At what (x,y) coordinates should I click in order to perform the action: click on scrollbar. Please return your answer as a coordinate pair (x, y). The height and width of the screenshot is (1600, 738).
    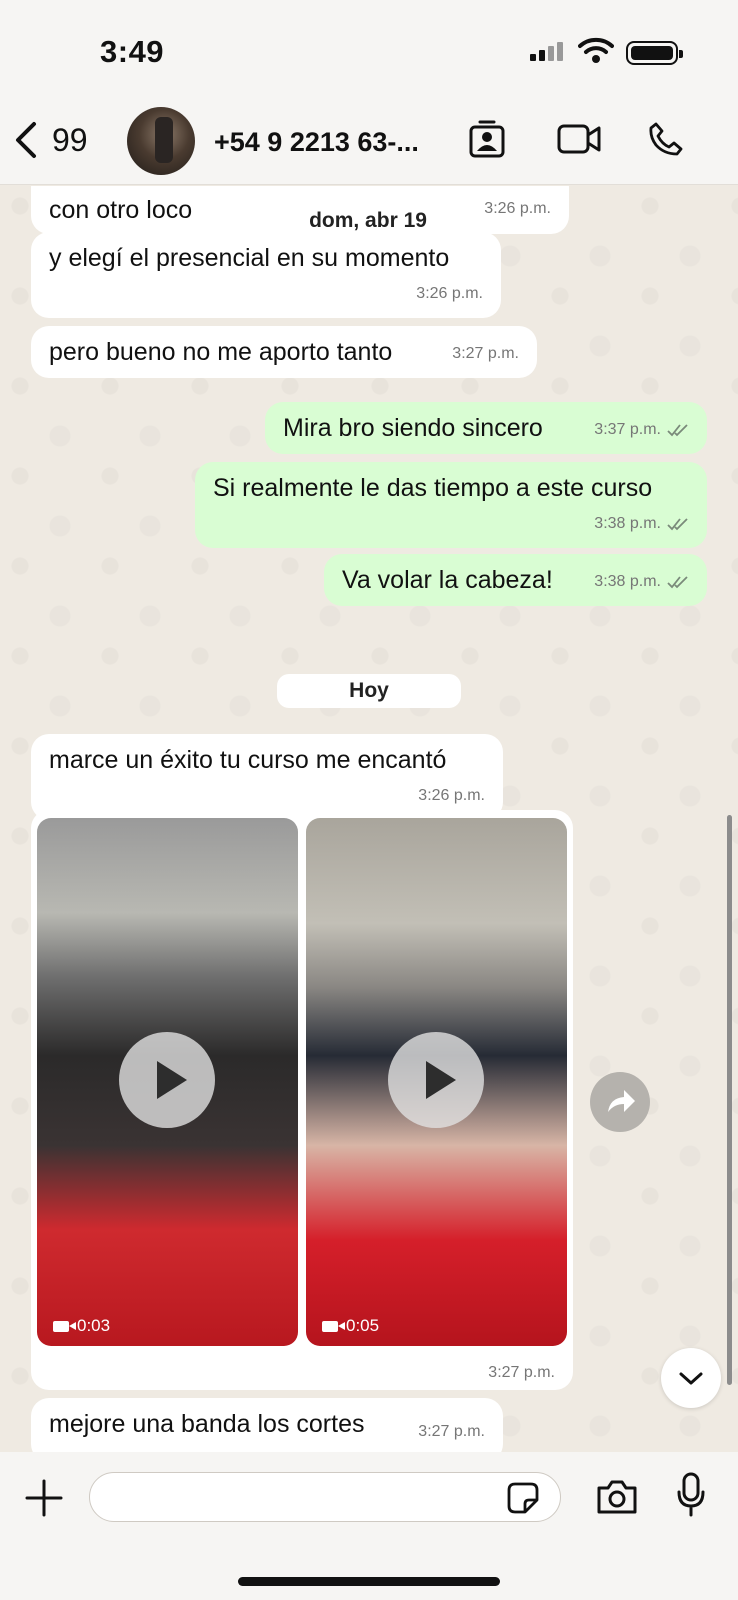
    Looking at the image, I should click on (729, 1100).